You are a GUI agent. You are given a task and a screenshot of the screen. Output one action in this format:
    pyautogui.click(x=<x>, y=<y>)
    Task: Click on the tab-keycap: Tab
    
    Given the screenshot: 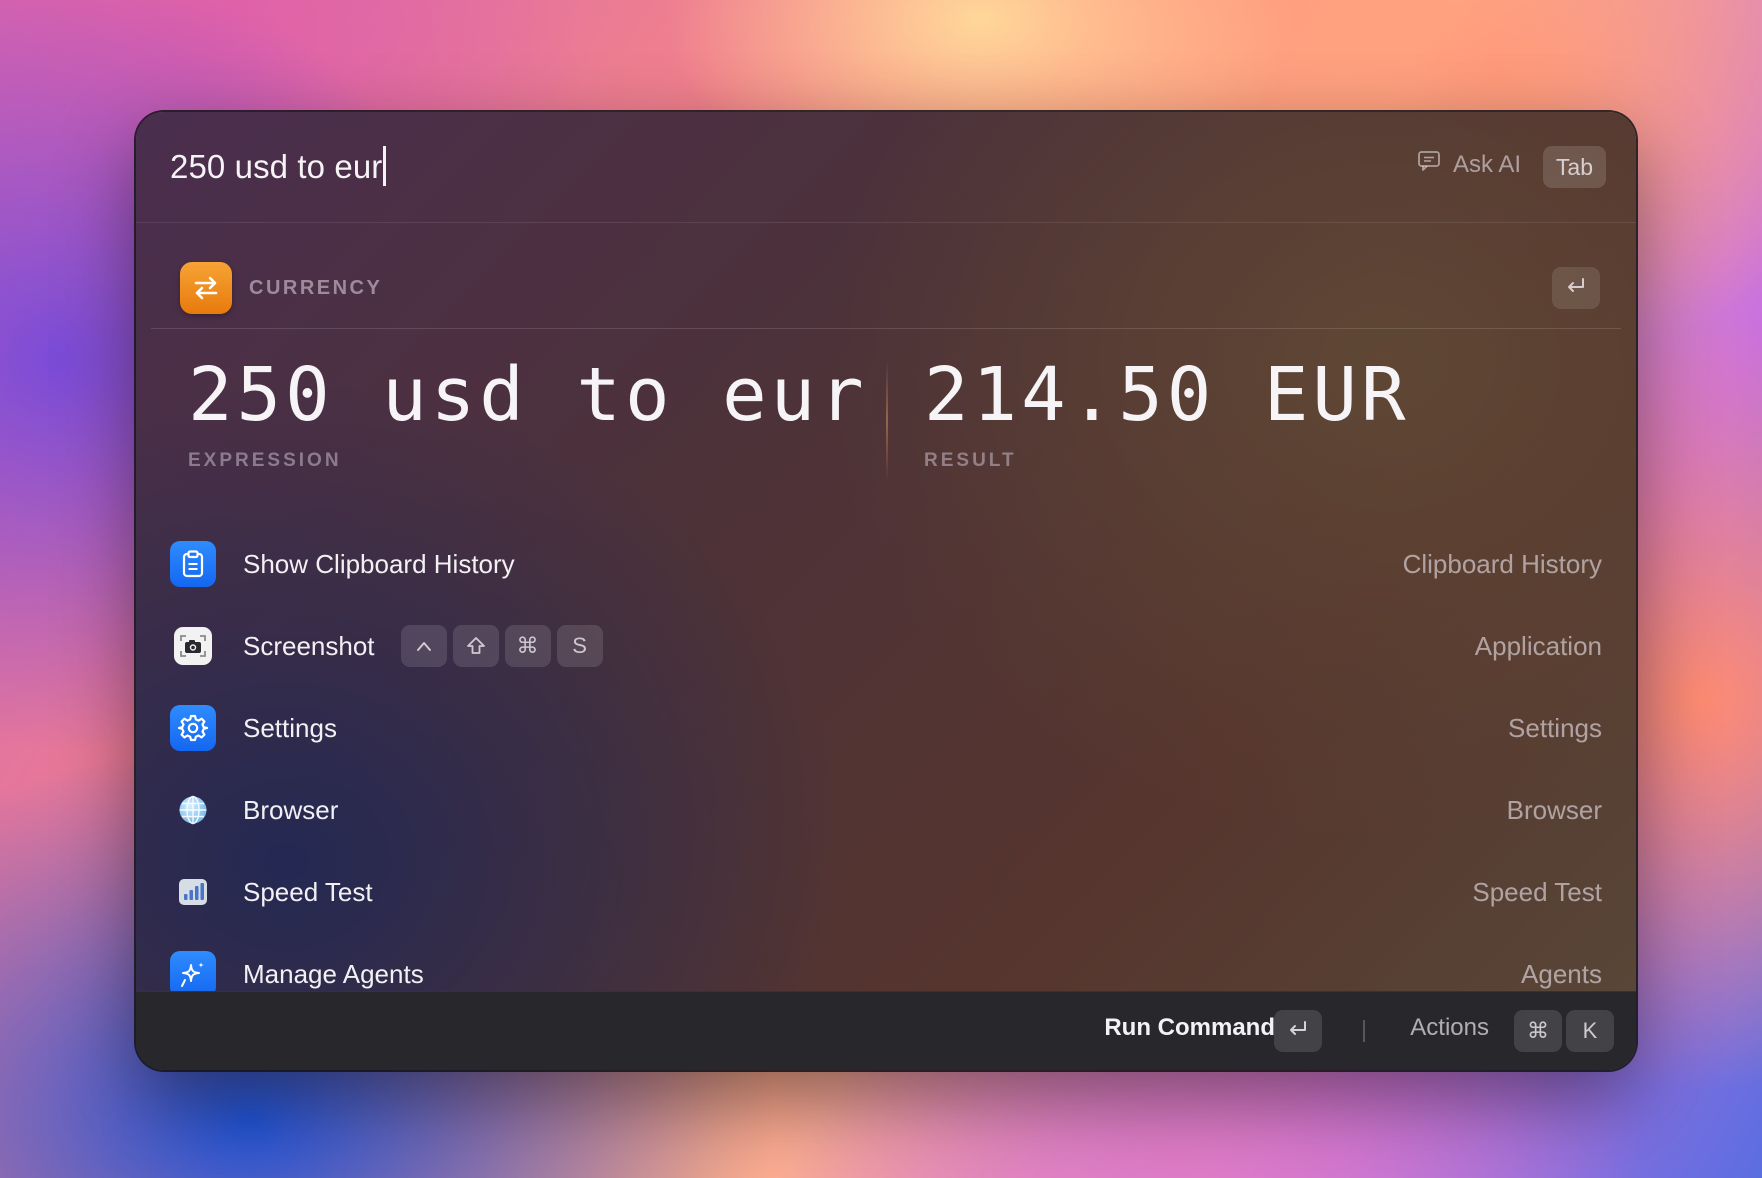 What is the action you would take?
    pyautogui.click(x=1574, y=167)
    